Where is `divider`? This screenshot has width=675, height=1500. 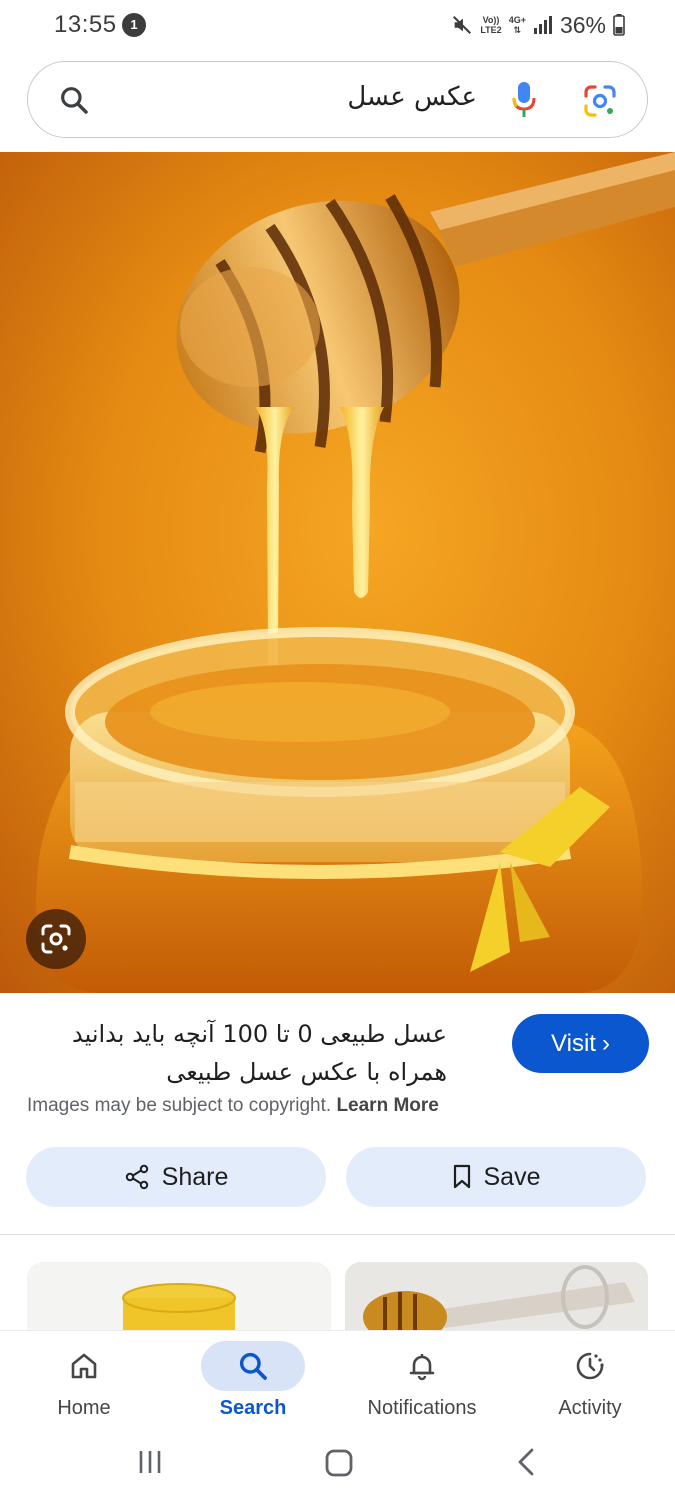
divider is located at coordinates (337, 1234).